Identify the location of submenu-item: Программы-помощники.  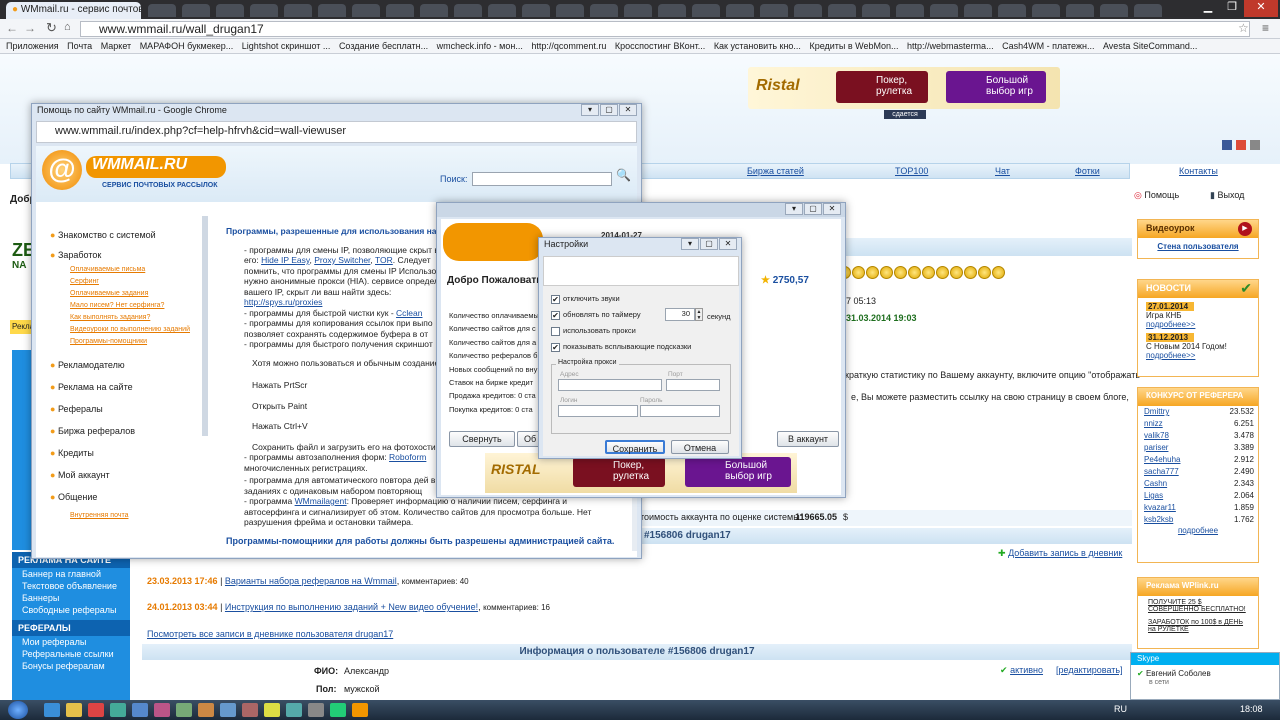
(135, 342).